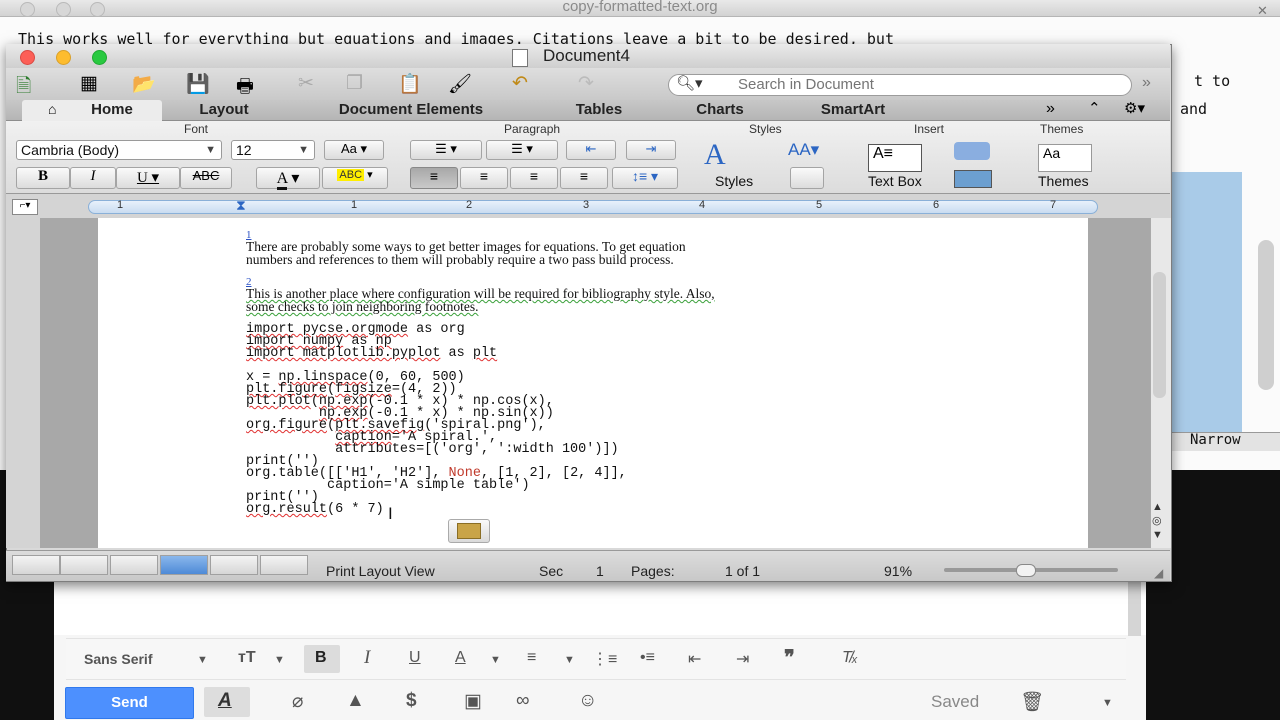 Image resolution: width=1280 pixels, height=720 pixels. Describe the element at coordinates (112, 110) in the screenshot. I see `tab-home: Home` at that location.